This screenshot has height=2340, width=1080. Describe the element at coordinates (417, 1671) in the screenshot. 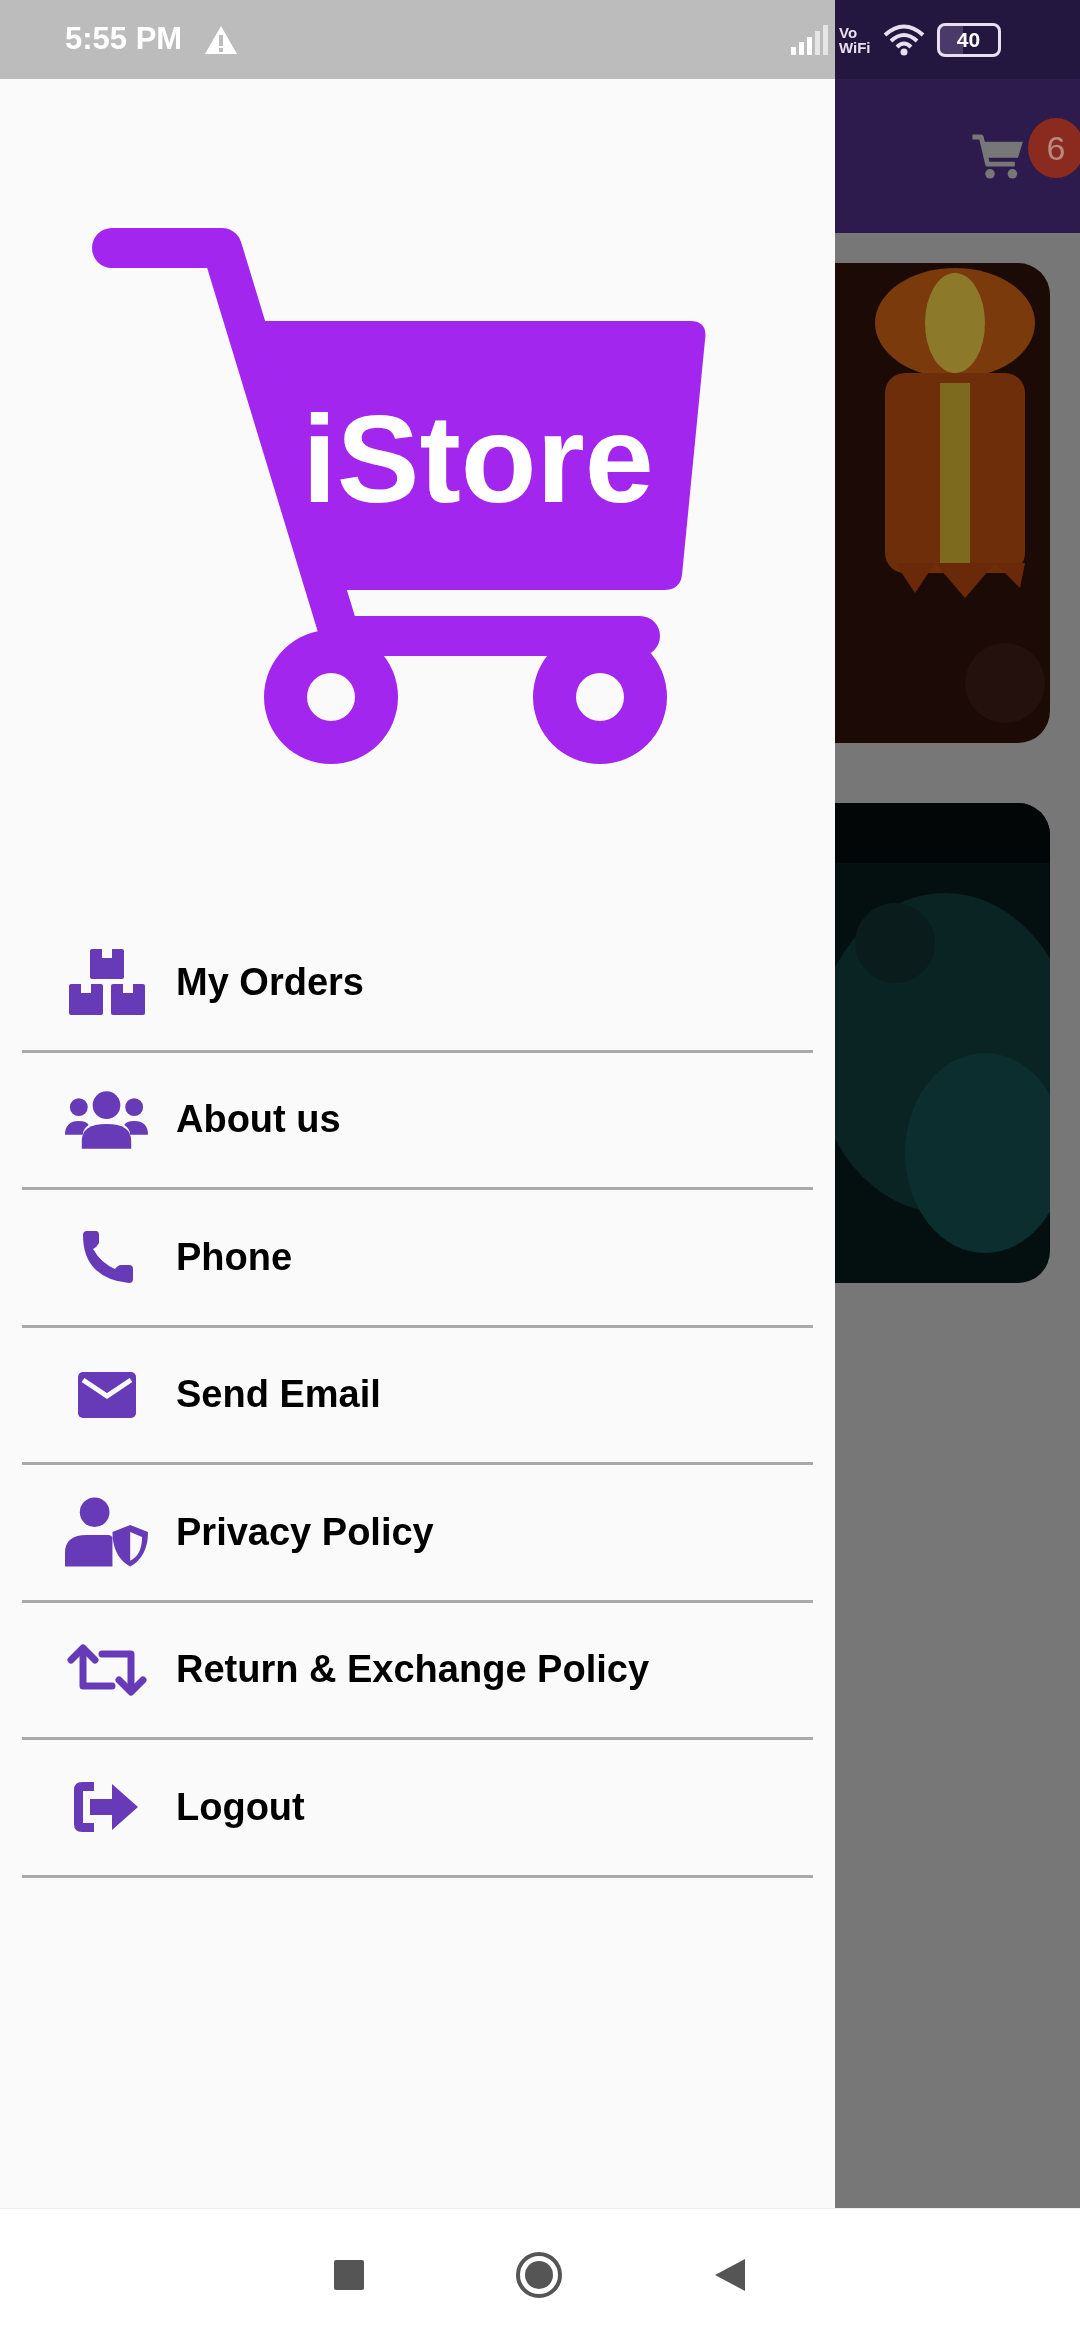

I see `menu-item: Return & Exchange Policy` at that location.